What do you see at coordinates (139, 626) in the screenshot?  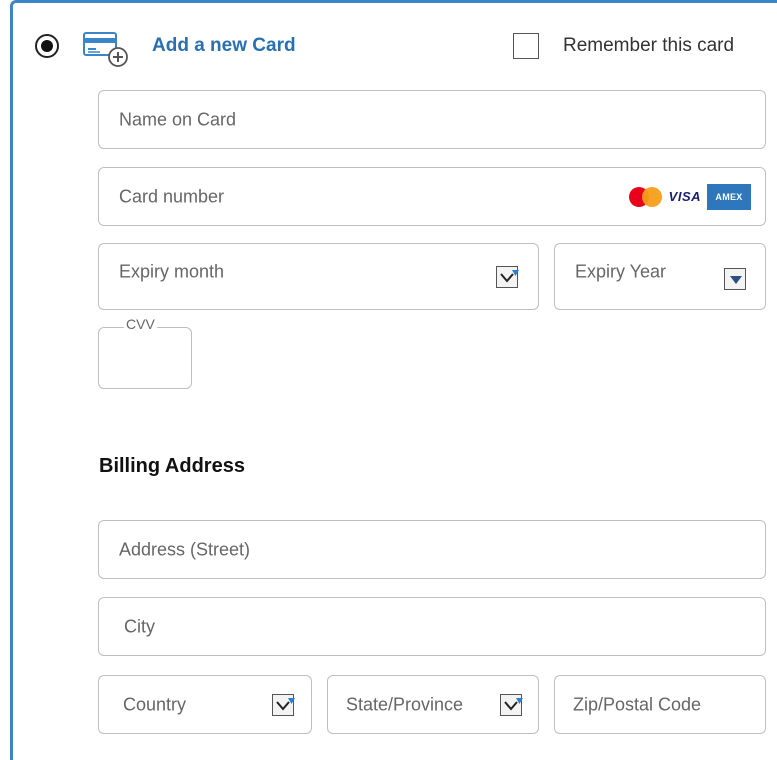 I see `city-placeholder: City` at bounding box center [139, 626].